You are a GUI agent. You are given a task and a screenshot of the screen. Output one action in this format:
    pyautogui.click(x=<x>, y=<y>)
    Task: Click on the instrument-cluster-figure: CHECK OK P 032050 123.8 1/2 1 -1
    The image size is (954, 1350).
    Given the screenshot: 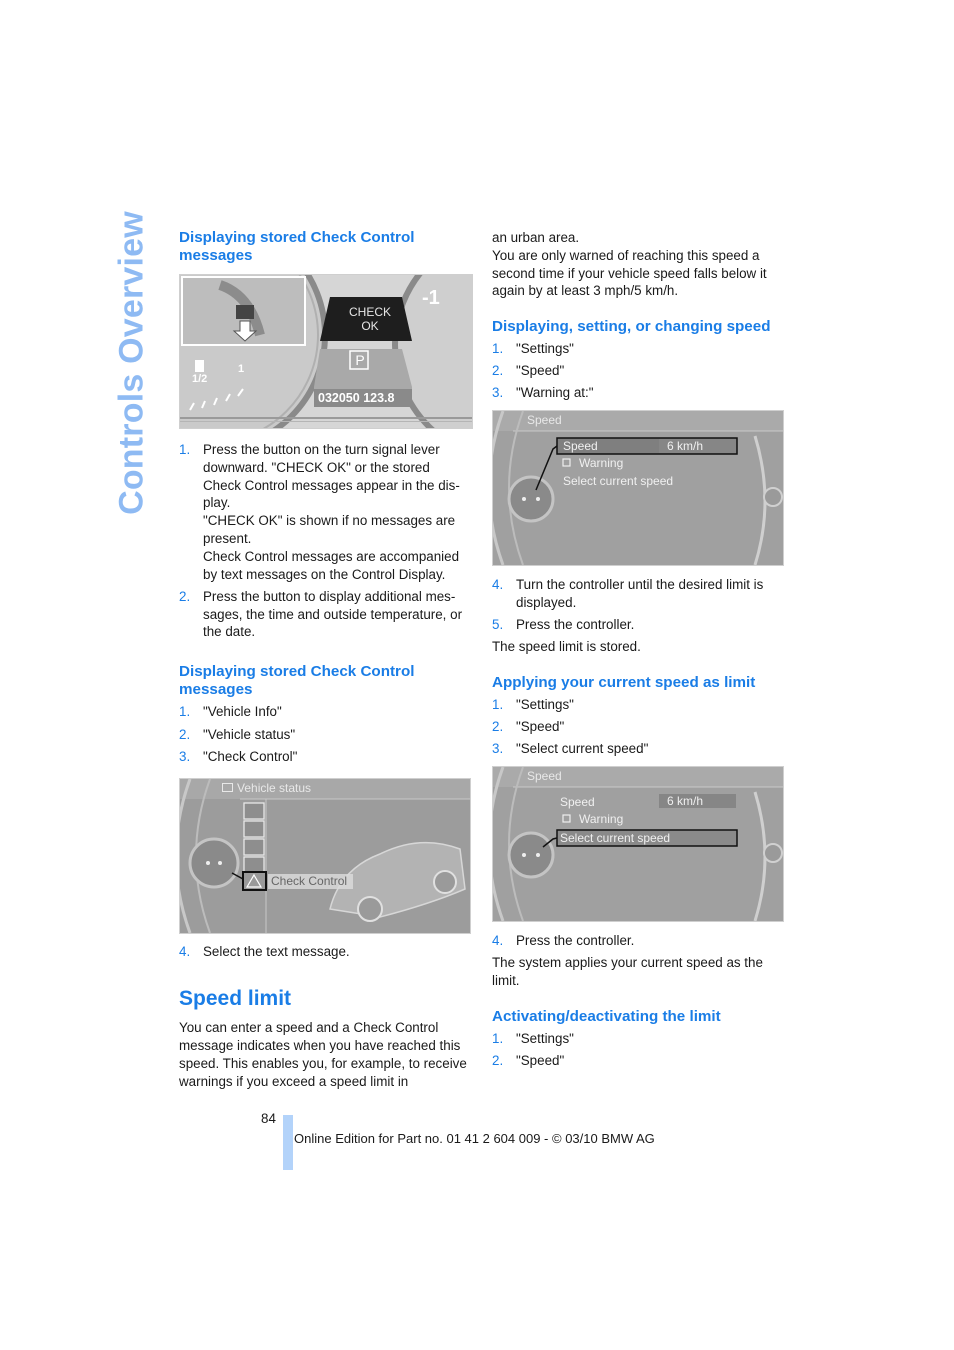 What is the action you would take?
    pyautogui.click(x=326, y=351)
    